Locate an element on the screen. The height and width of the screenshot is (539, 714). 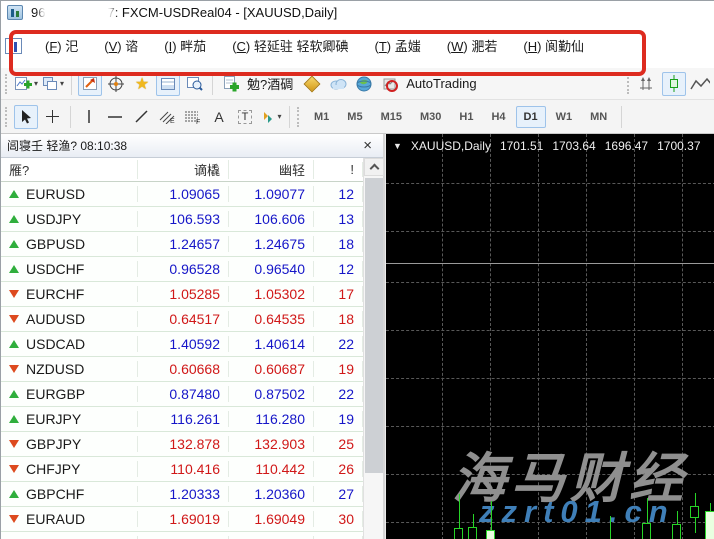
market-watch-scrollbar is located at coordinates (373, 348).